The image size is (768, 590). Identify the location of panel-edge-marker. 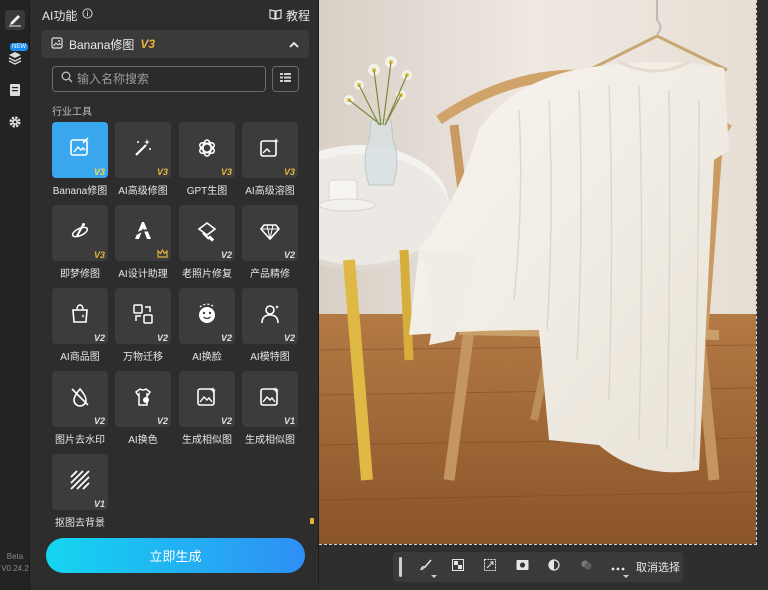
(312, 521).